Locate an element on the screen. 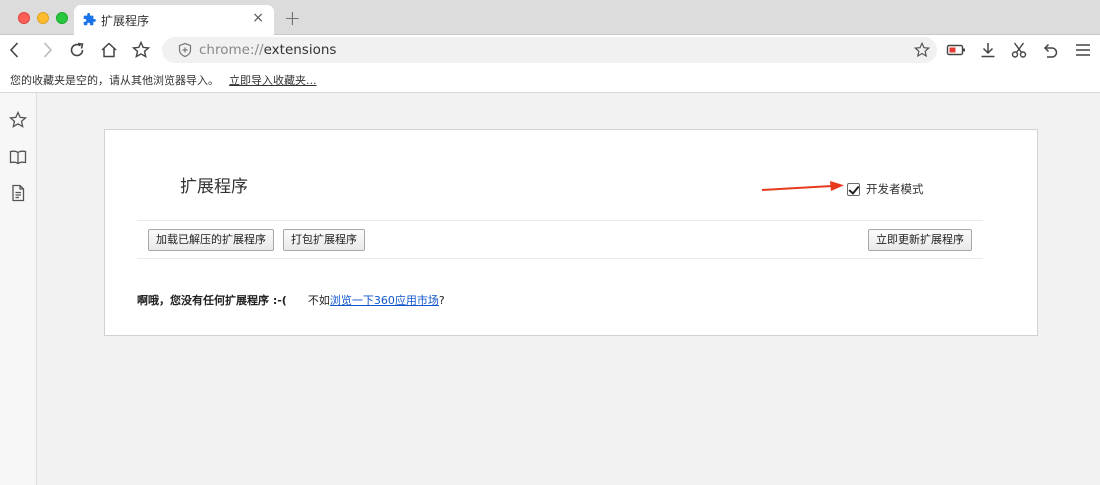  suggestion-prefix: 不如 is located at coordinates (318, 300).